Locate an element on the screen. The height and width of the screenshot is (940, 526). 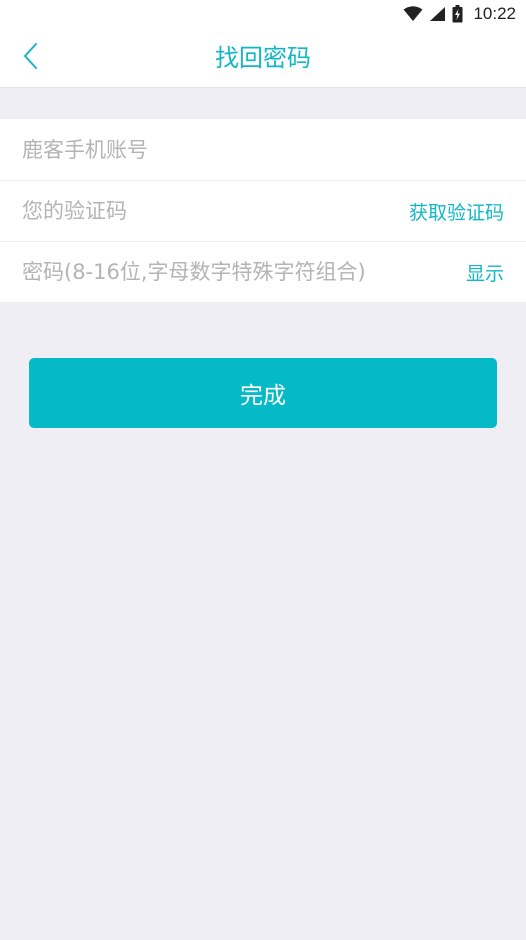
show-password-button: 显示 is located at coordinates (485, 272).